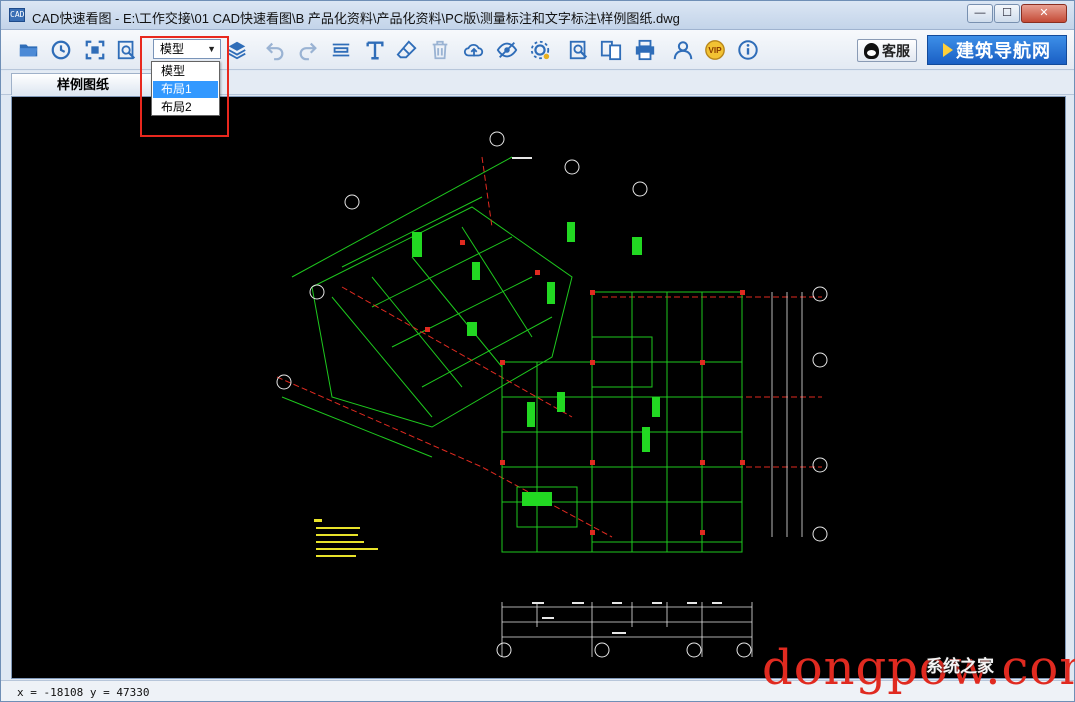  Describe the element at coordinates (871, 50) in the screenshot. I see `qq-icon` at that location.